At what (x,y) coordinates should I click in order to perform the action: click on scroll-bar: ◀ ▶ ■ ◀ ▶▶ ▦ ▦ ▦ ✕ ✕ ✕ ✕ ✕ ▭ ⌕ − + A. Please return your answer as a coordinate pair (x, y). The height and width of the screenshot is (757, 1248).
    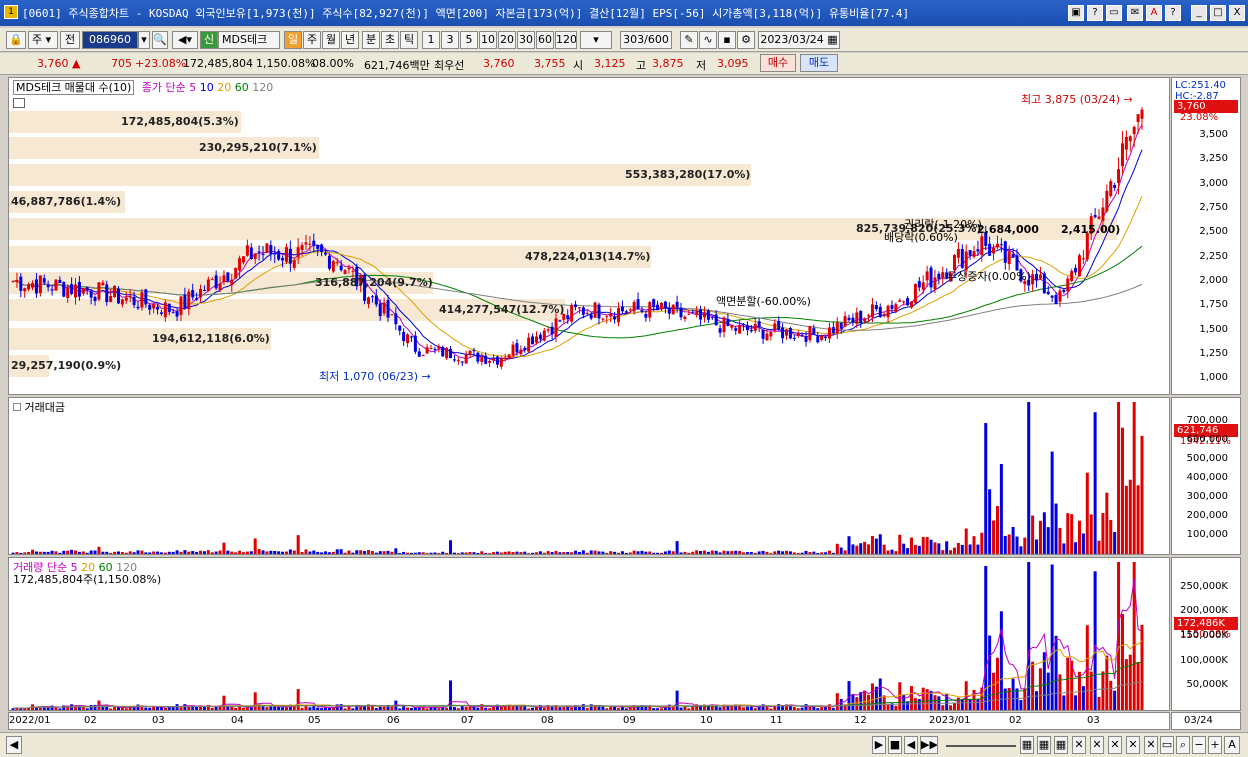
    Looking at the image, I should click on (624, 744).